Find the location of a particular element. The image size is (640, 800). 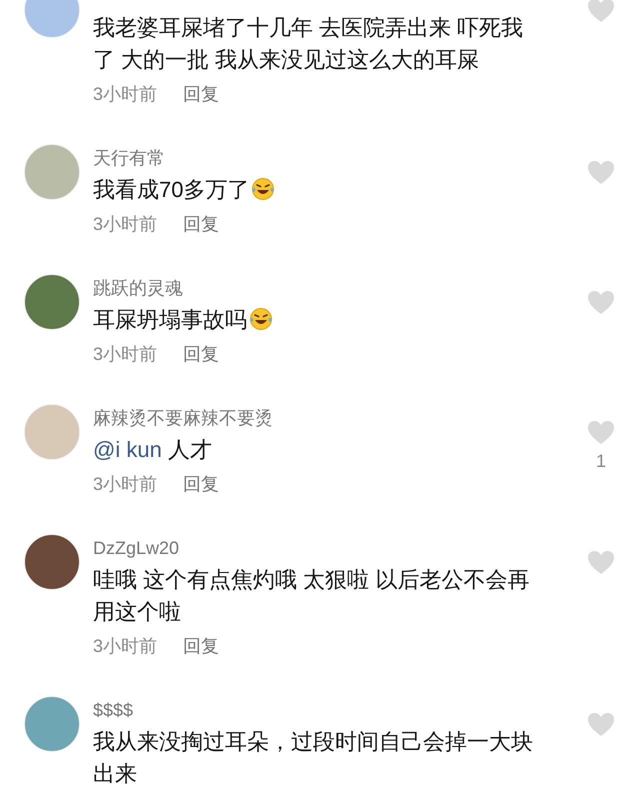

comment-text: 哇哦 这个有点焦灼哦 太狠啦 以后老公不会再 is located at coordinates (311, 579).